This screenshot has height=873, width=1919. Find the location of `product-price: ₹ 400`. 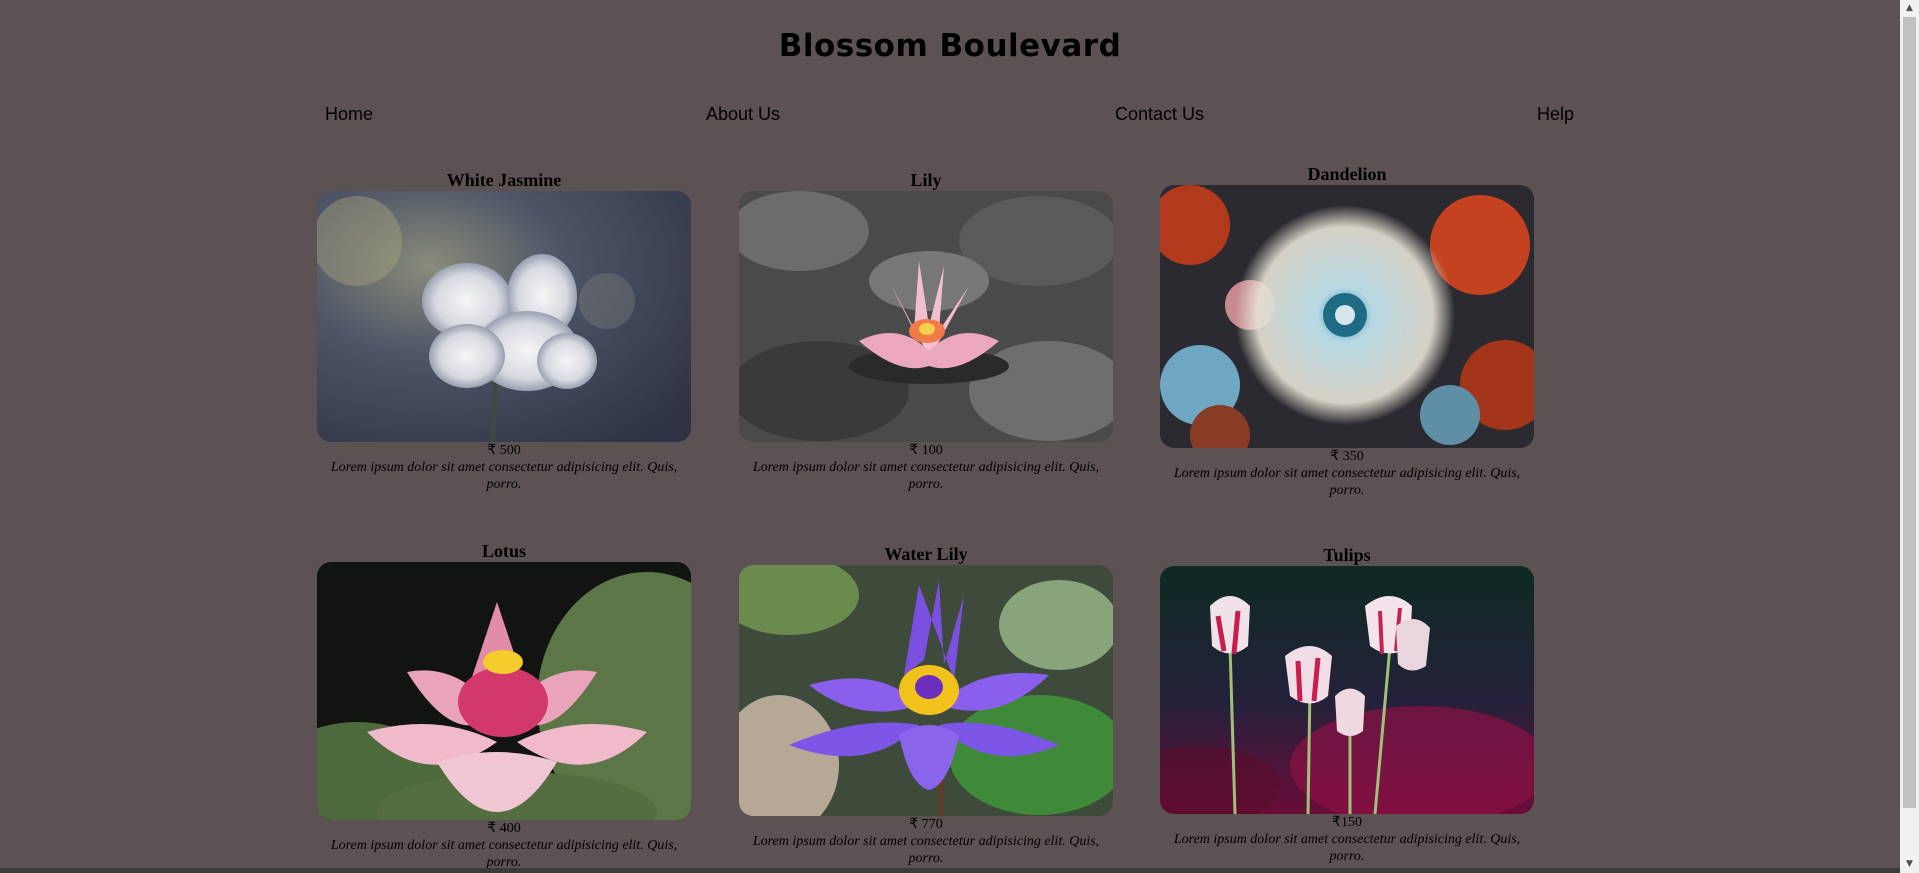

product-price: ₹ 400 is located at coordinates (504, 828).